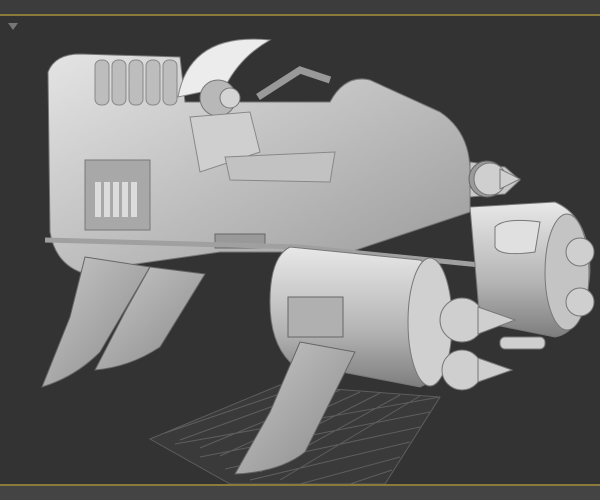 Image resolution: width=600 pixels, height=500 pixels. What do you see at coordinates (136, 82) in the screenshot?
I see `ship-ribs` at bounding box center [136, 82].